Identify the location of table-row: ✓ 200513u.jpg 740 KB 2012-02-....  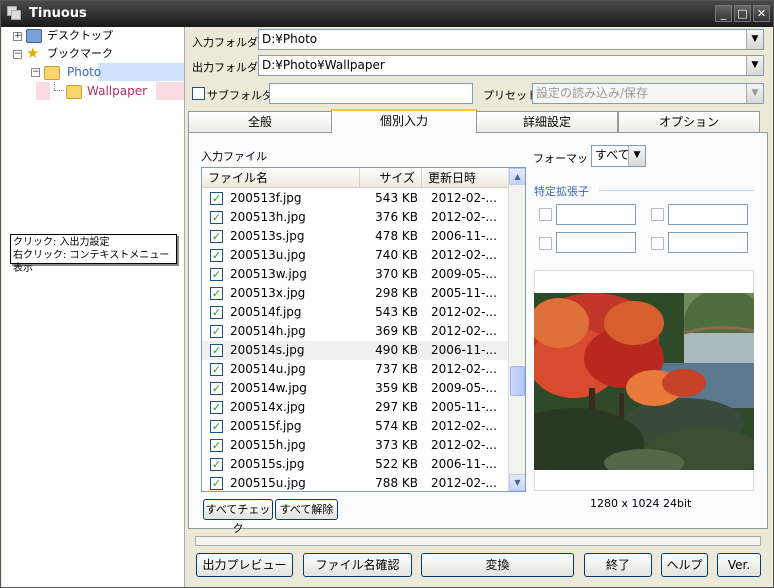
(355, 255).